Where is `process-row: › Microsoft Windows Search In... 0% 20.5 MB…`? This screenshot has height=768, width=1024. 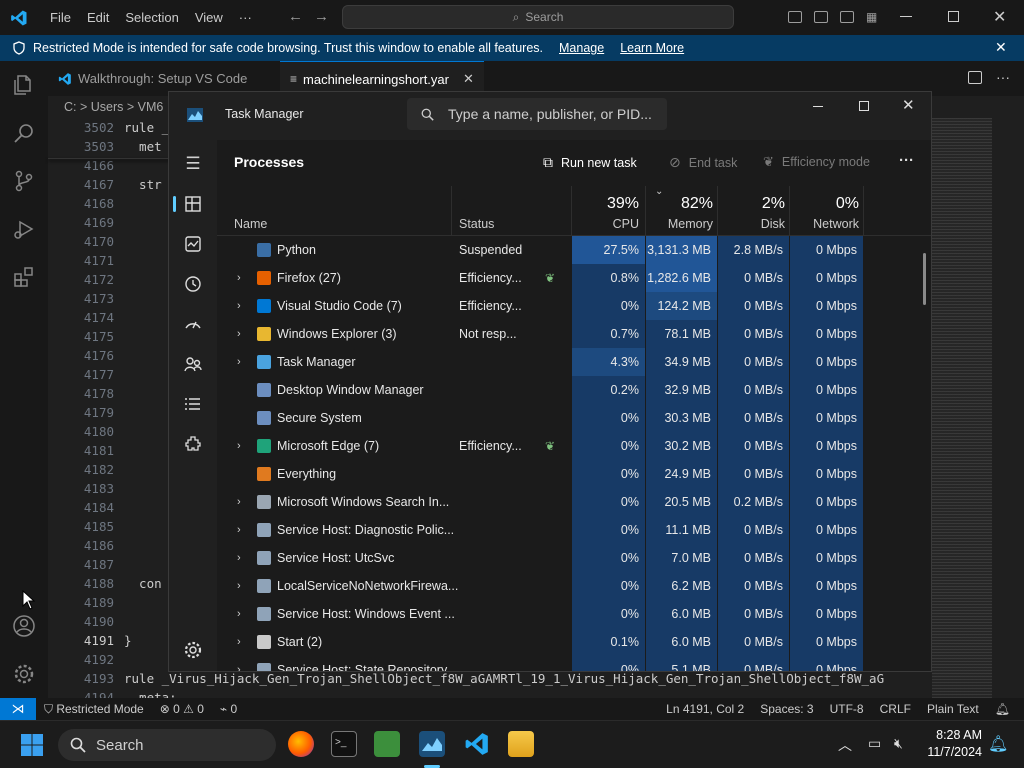 process-row: › Microsoft Windows Search In... 0% 20.5 MB… is located at coordinates (574, 502).